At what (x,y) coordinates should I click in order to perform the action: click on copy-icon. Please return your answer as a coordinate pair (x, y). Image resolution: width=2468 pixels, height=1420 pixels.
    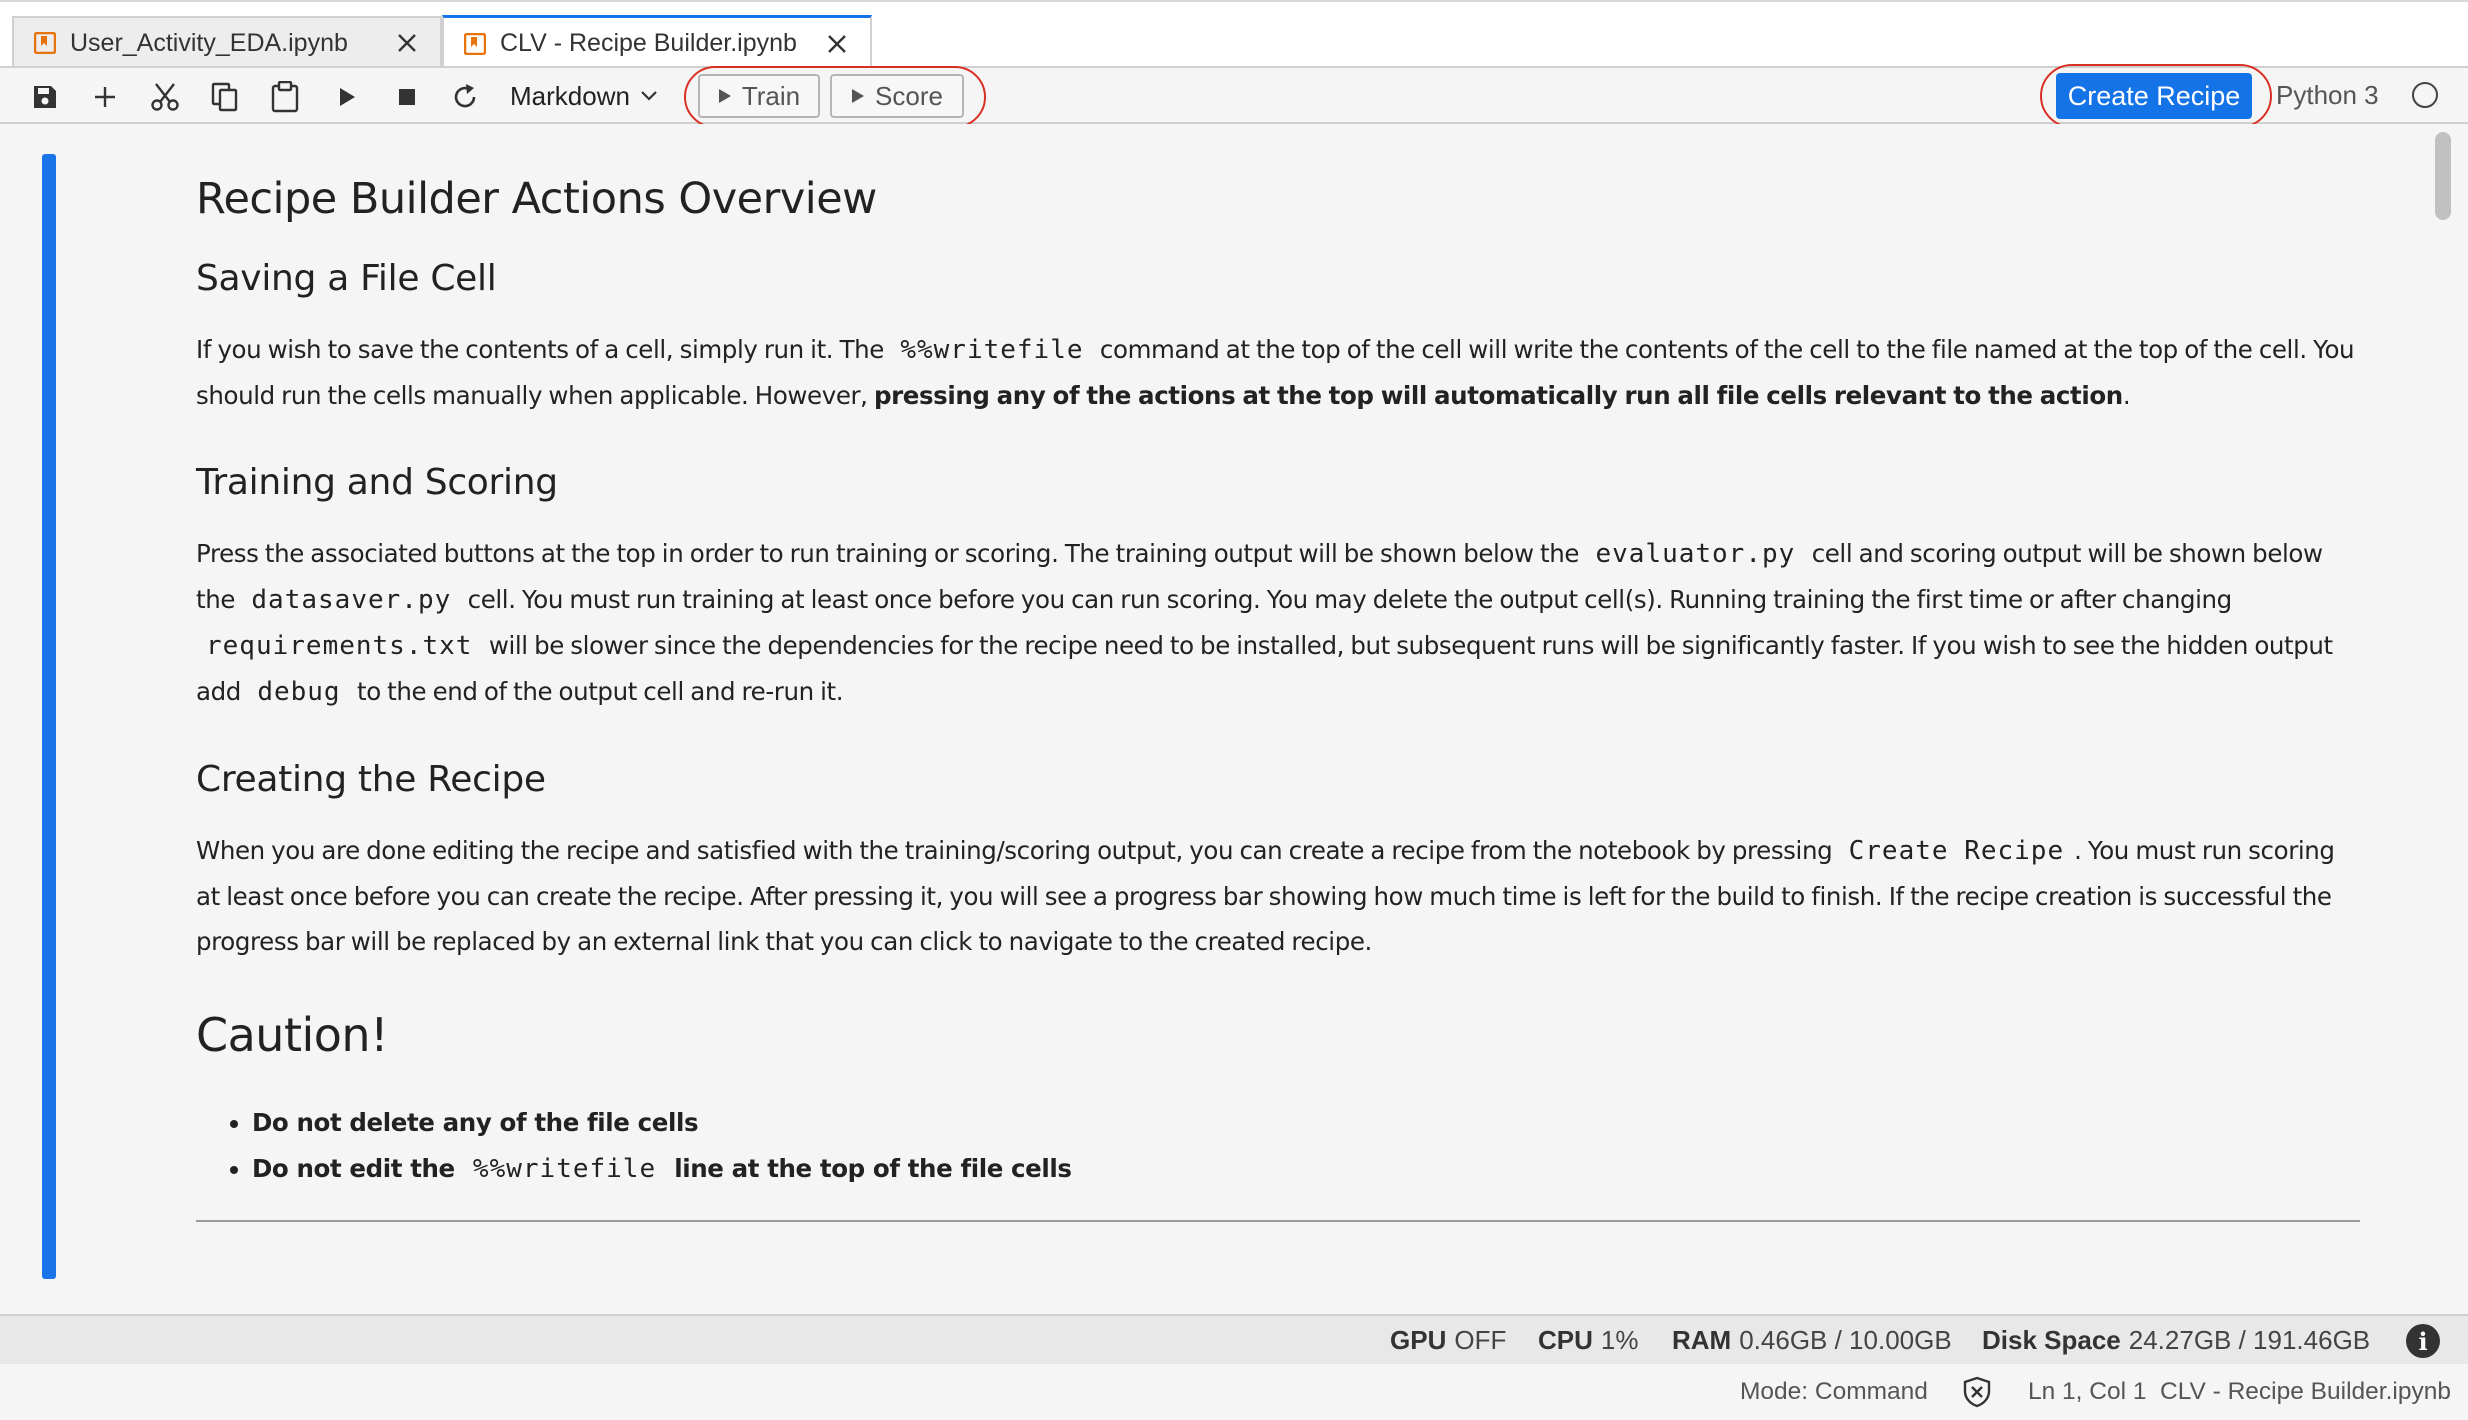
    Looking at the image, I should click on (225, 97).